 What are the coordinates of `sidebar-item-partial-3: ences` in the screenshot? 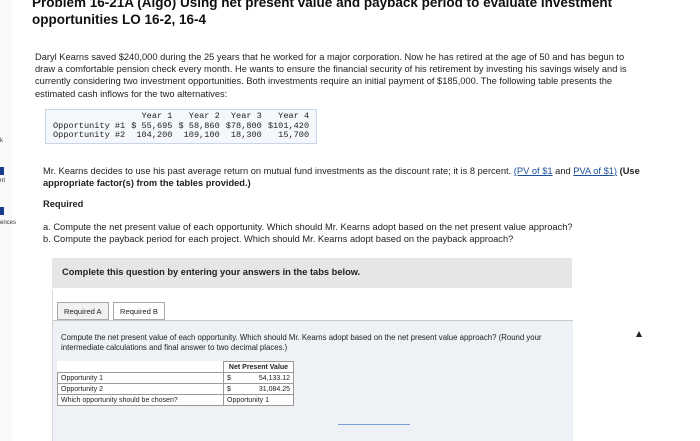 It's located at (8, 223).